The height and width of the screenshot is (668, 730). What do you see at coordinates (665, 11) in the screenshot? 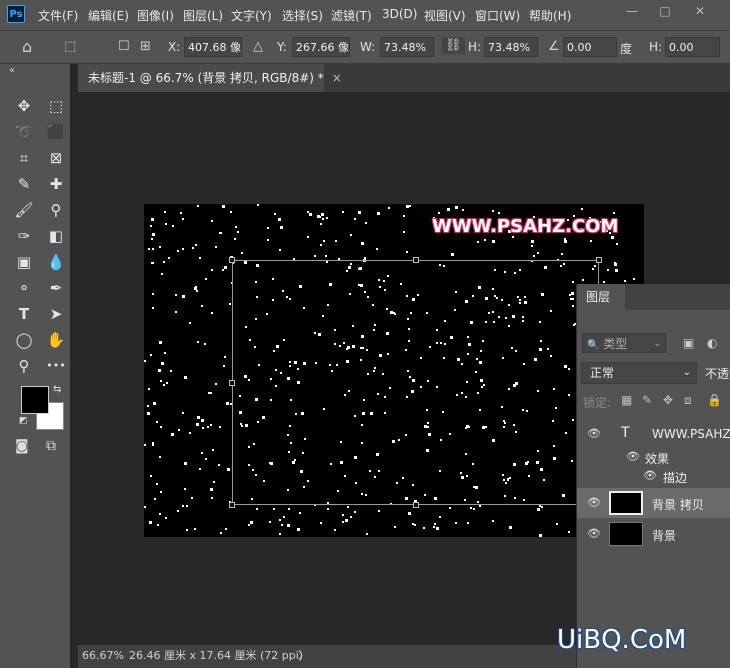
I see `maximize-icon: □` at bounding box center [665, 11].